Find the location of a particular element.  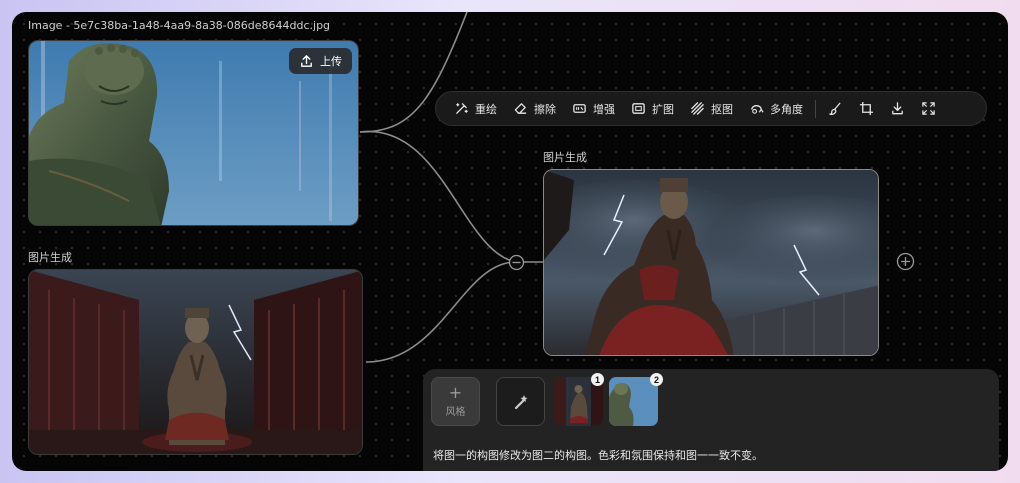

generated-storm-image is located at coordinates (711, 262).